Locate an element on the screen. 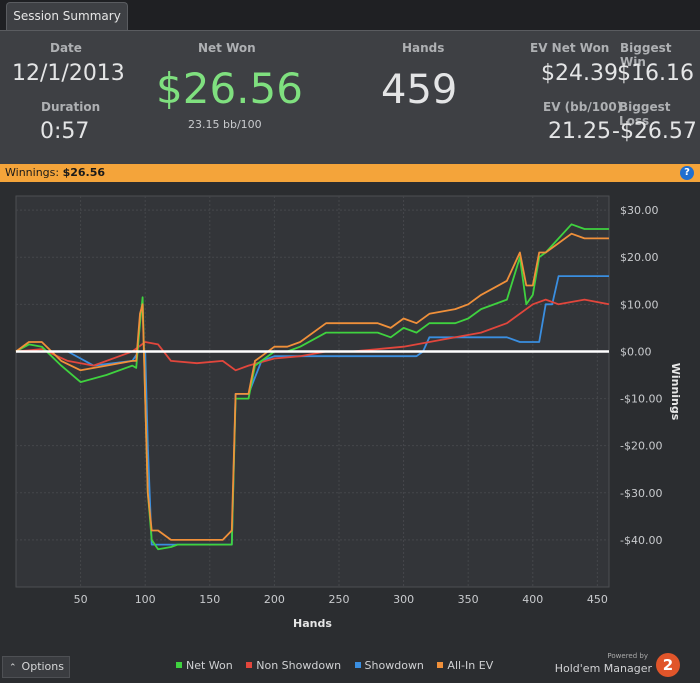 This screenshot has height=683, width=700. y-tick-label: $20.00 is located at coordinates (639, 257).